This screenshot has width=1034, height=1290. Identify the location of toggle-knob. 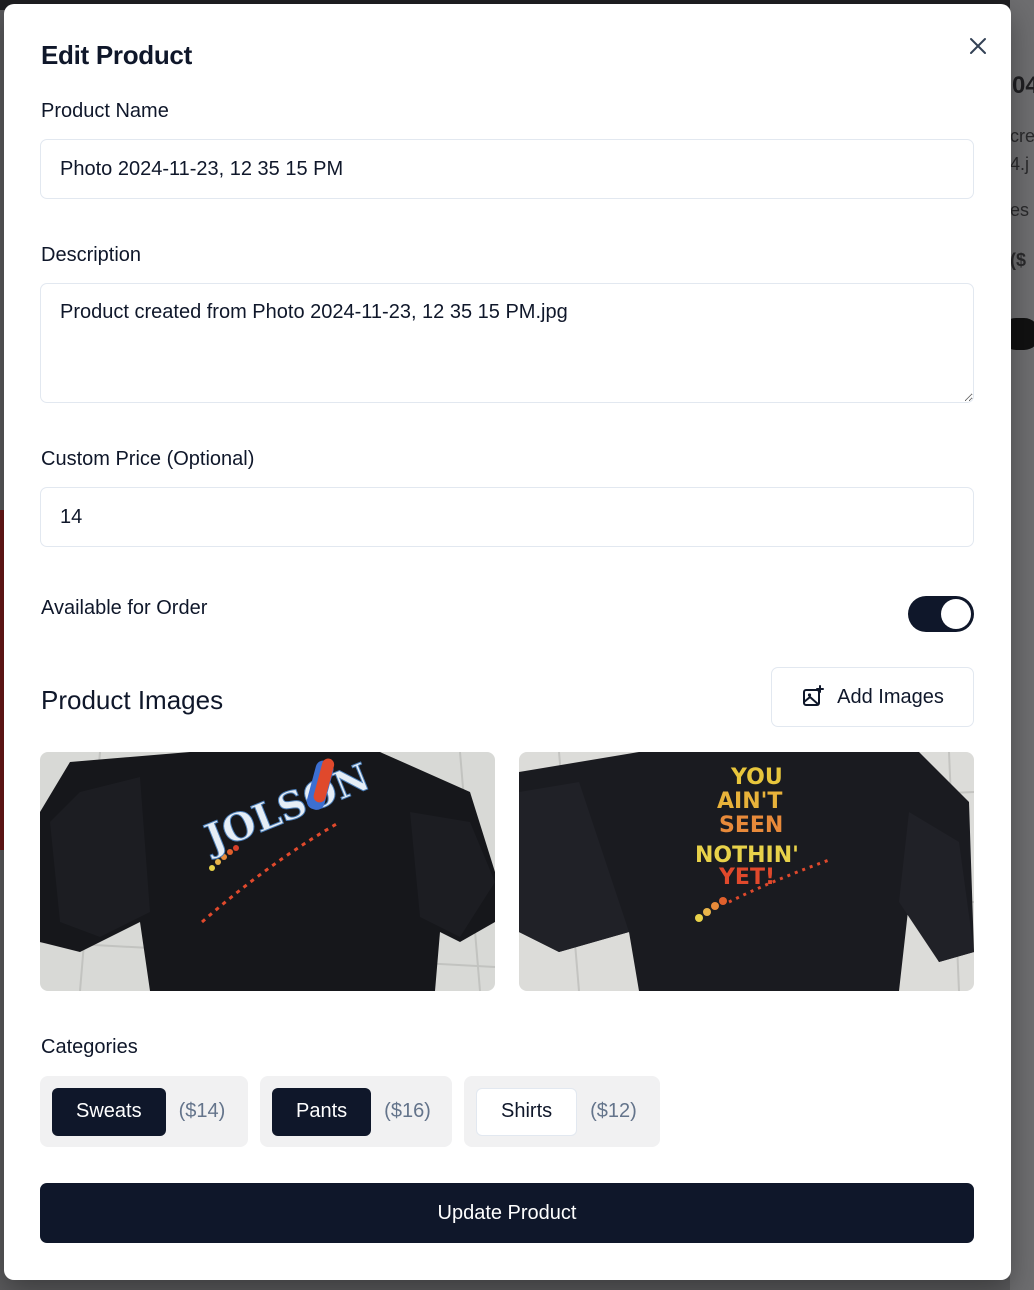
(956, 614).